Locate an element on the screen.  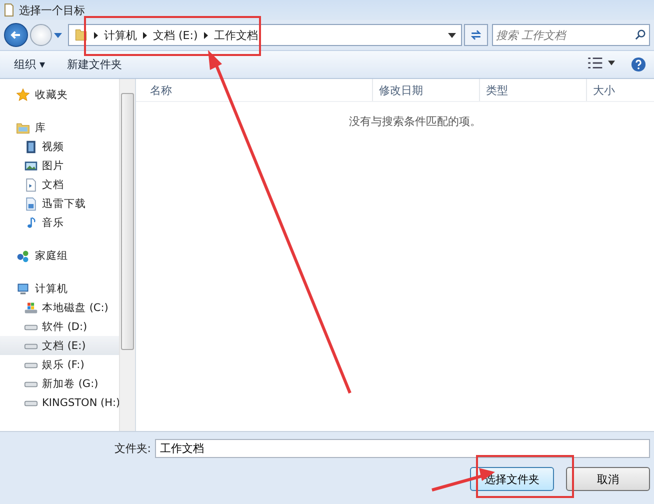
sidebar-item: 本地磁盘 (C:) is located at coordinates (59, 307).